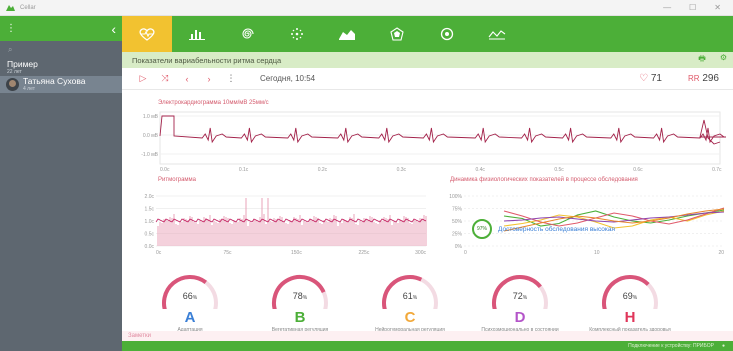 This screenshot has height=351, width=733. I want to click on notes-bar: Заметки, so click(427, 336).